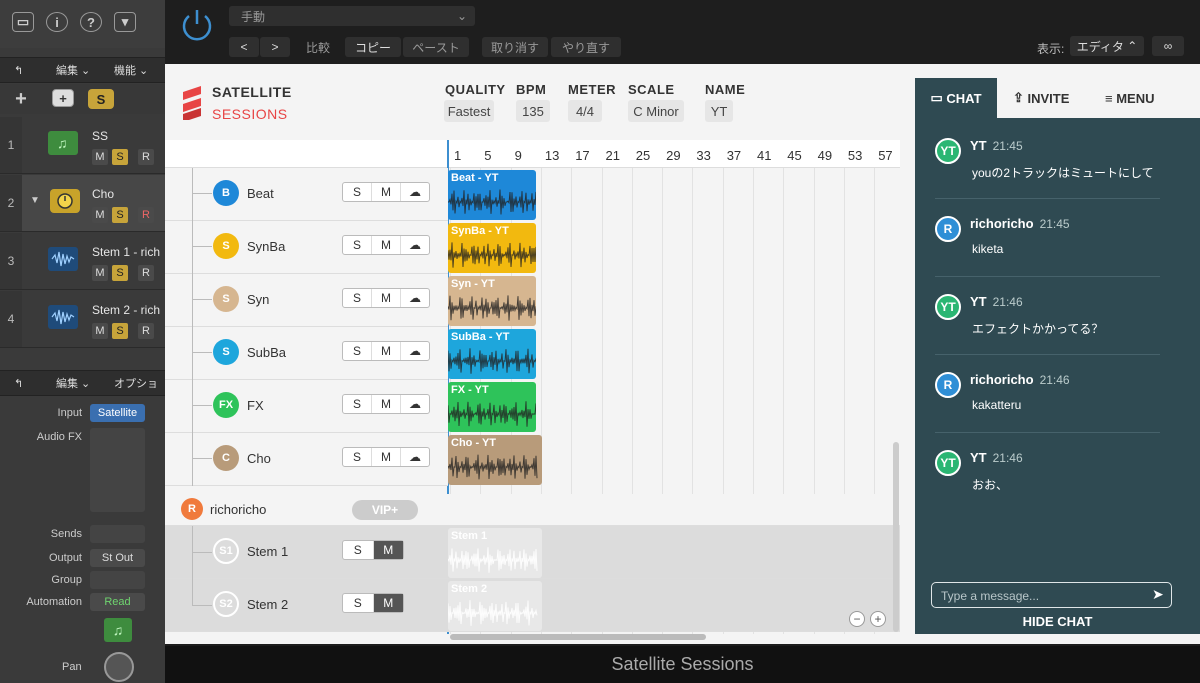 The width and height of the screenshot is (1200, 683). I want to click on horizontal-scrollbar, so click(578, 637).